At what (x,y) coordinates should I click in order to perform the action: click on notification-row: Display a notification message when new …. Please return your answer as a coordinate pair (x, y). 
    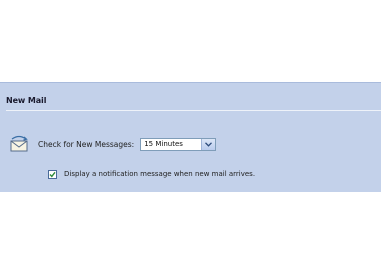
    Looking at the image, I should click on (151, 174).